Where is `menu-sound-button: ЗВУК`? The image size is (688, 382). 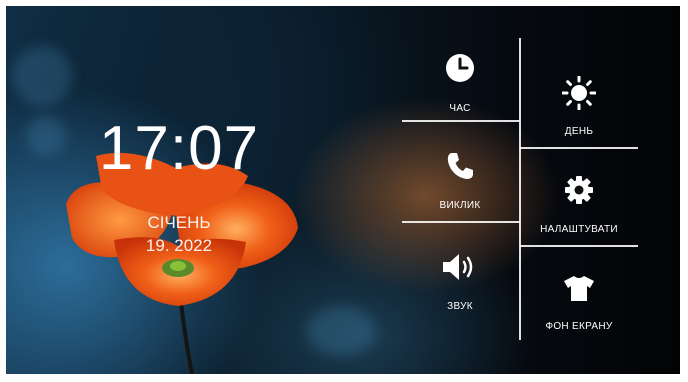
menu-sound-button: ЗВУК is located at coordinates (460, 284).